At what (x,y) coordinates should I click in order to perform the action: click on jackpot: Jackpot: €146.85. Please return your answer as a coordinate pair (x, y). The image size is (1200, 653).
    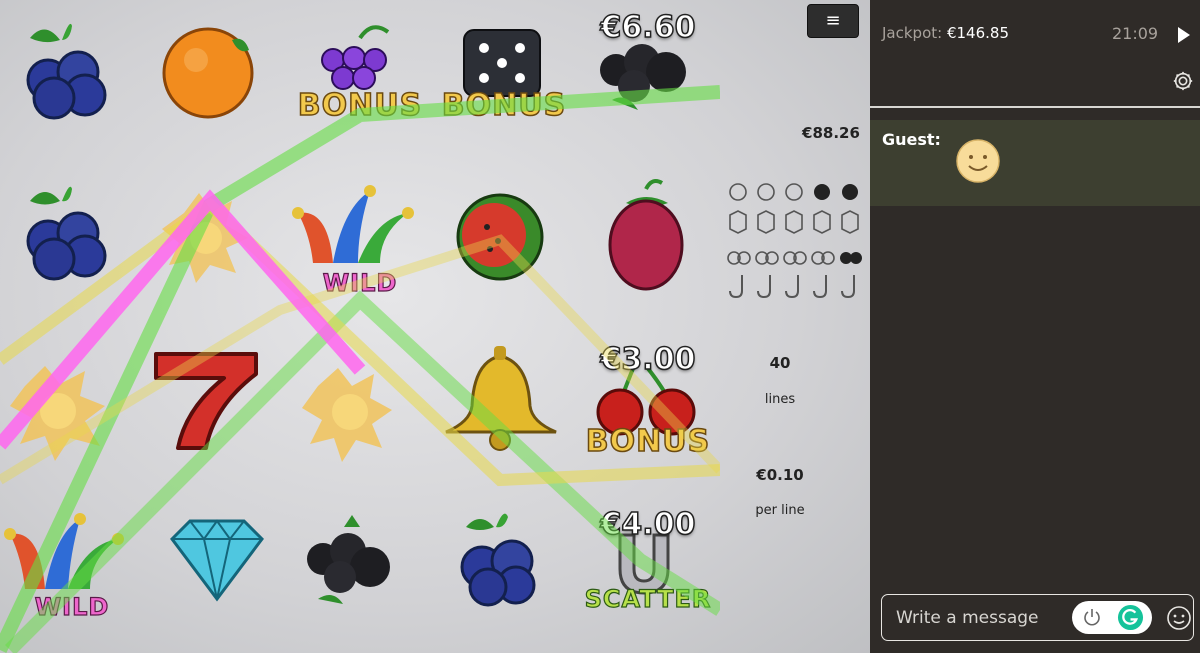
    Looking at the image, I should click on (945, 33).